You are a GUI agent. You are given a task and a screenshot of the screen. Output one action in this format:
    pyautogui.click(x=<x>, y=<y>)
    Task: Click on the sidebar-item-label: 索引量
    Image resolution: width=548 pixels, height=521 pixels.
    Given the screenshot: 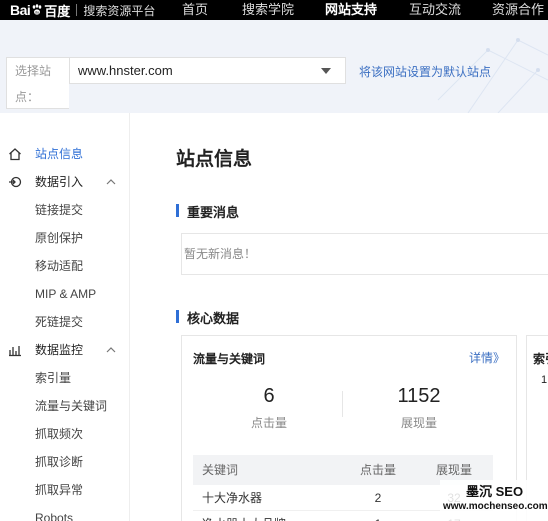 What is the action you would take?
    pyautogui.click(x=53, y=378)
    